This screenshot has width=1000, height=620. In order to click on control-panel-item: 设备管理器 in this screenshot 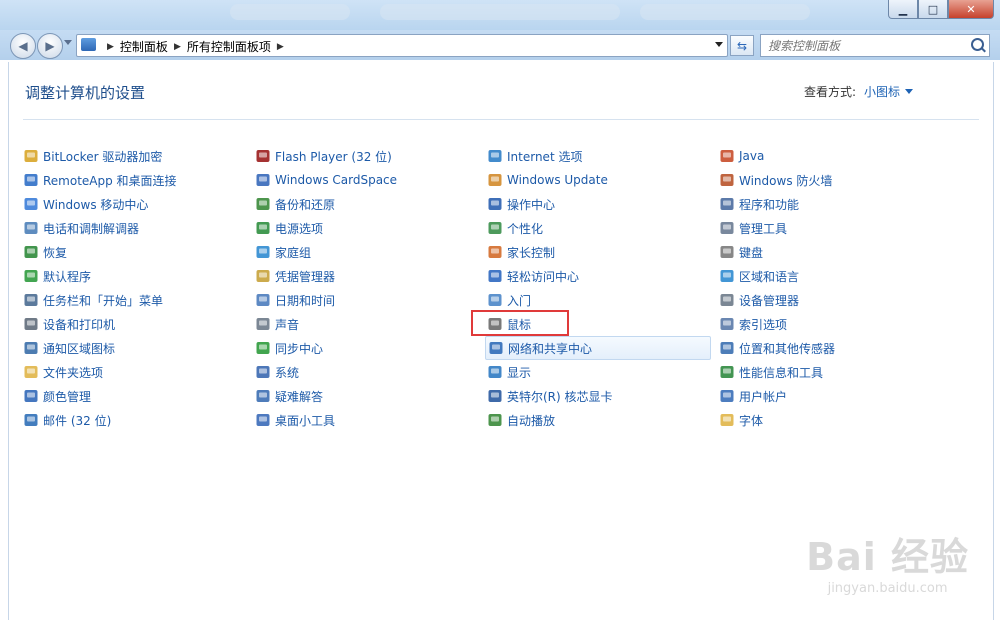, I will do `click(835, 300)`.